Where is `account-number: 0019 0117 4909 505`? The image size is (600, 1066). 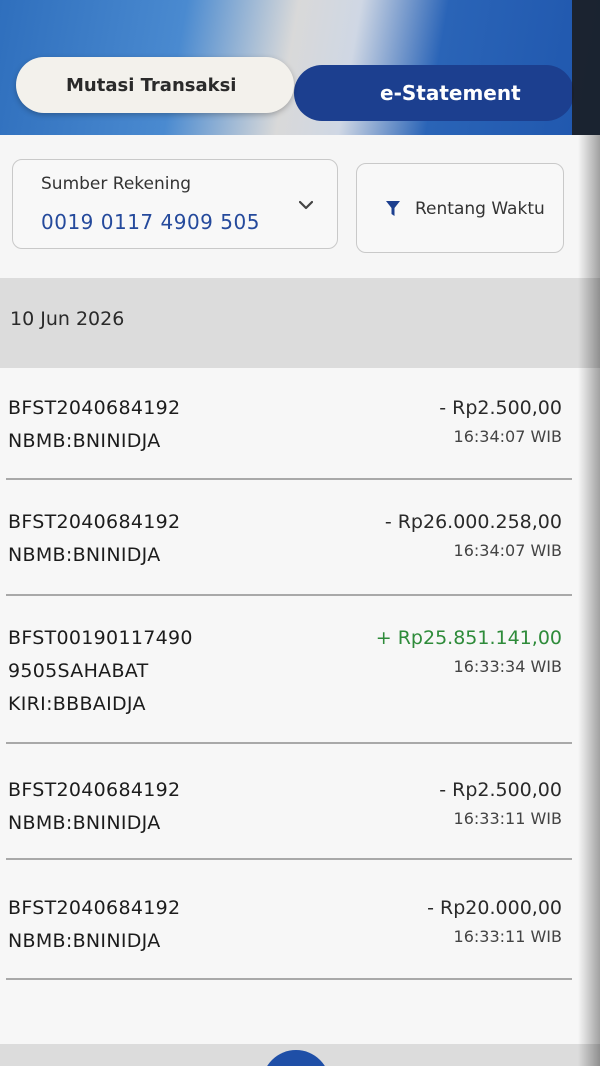 account-number: 0019 0117 4909 505 is located at coordinates (150, 222).